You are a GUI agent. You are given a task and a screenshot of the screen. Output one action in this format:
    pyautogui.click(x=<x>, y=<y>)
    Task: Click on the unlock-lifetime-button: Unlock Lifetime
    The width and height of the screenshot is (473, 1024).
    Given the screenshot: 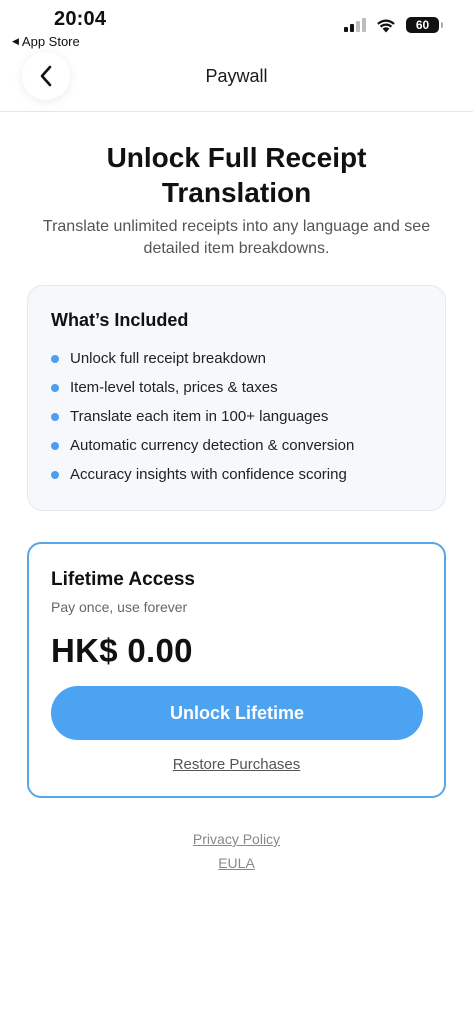 What is the action you would take?
    pyautogui.click(x=237, y=713)
    